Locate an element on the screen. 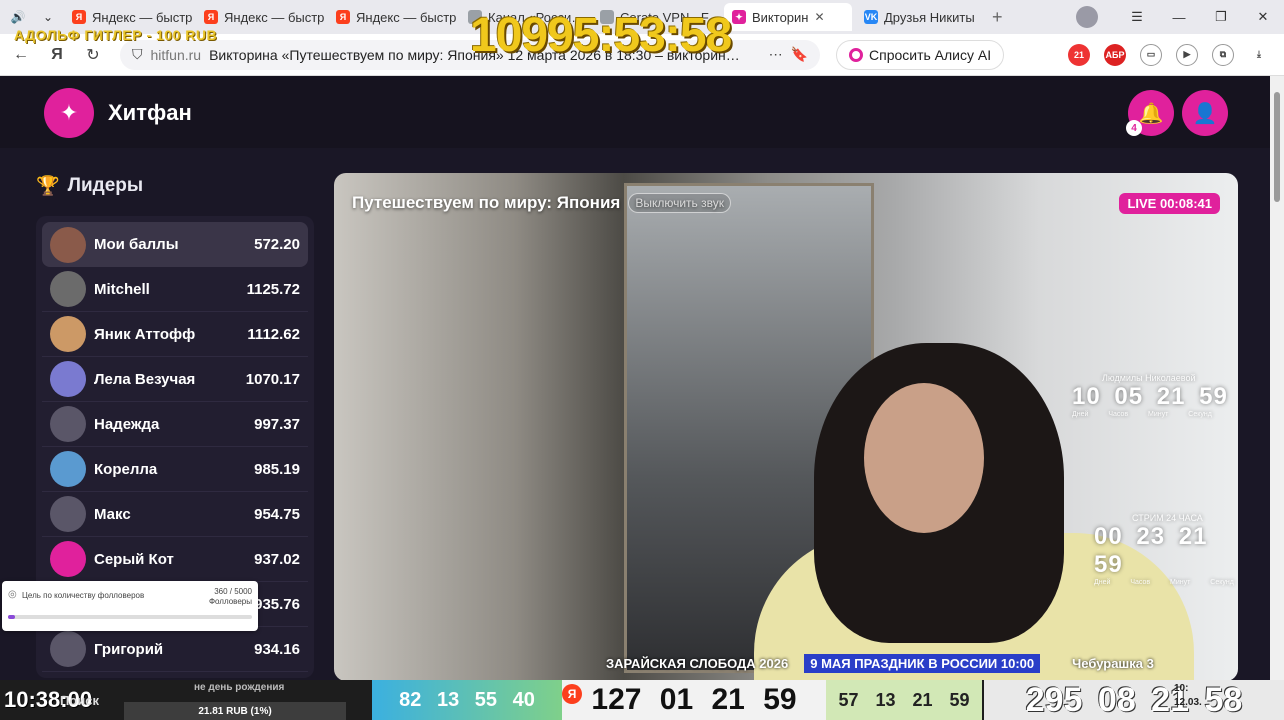 The height and width of the screenshot is (720, 1284). system-clock: 10: 12.03. is located at coordinates (1188, 696).